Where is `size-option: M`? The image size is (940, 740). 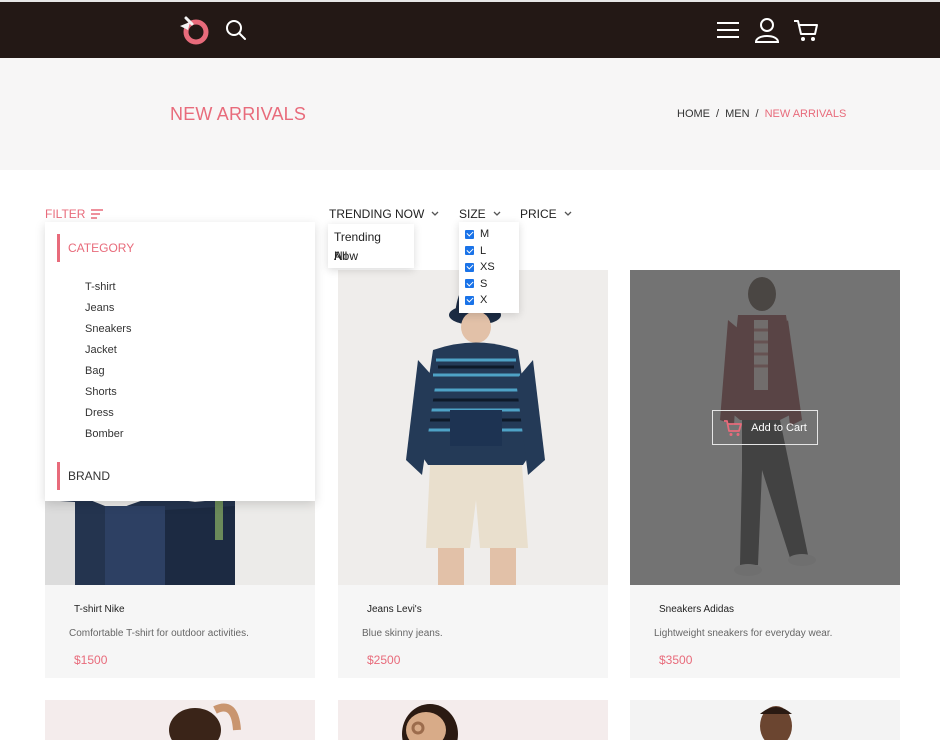
size-option: M is located at coordinates (489, 234).